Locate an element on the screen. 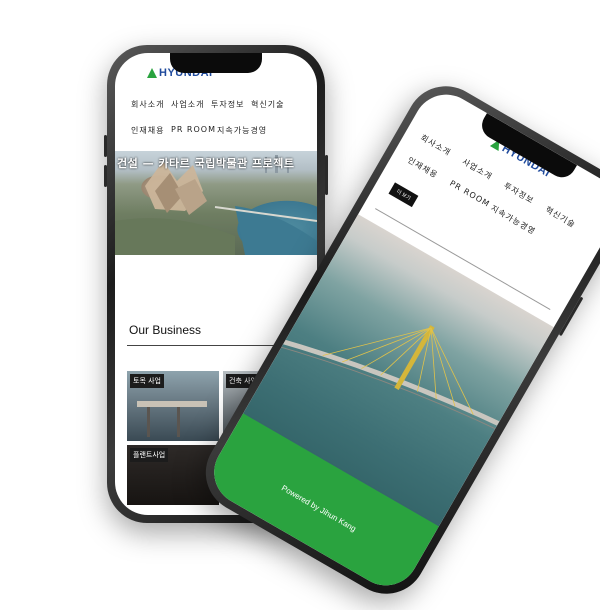 This screenshot has width=600, height=610. phone-notch is located at coordinates (216, 63).